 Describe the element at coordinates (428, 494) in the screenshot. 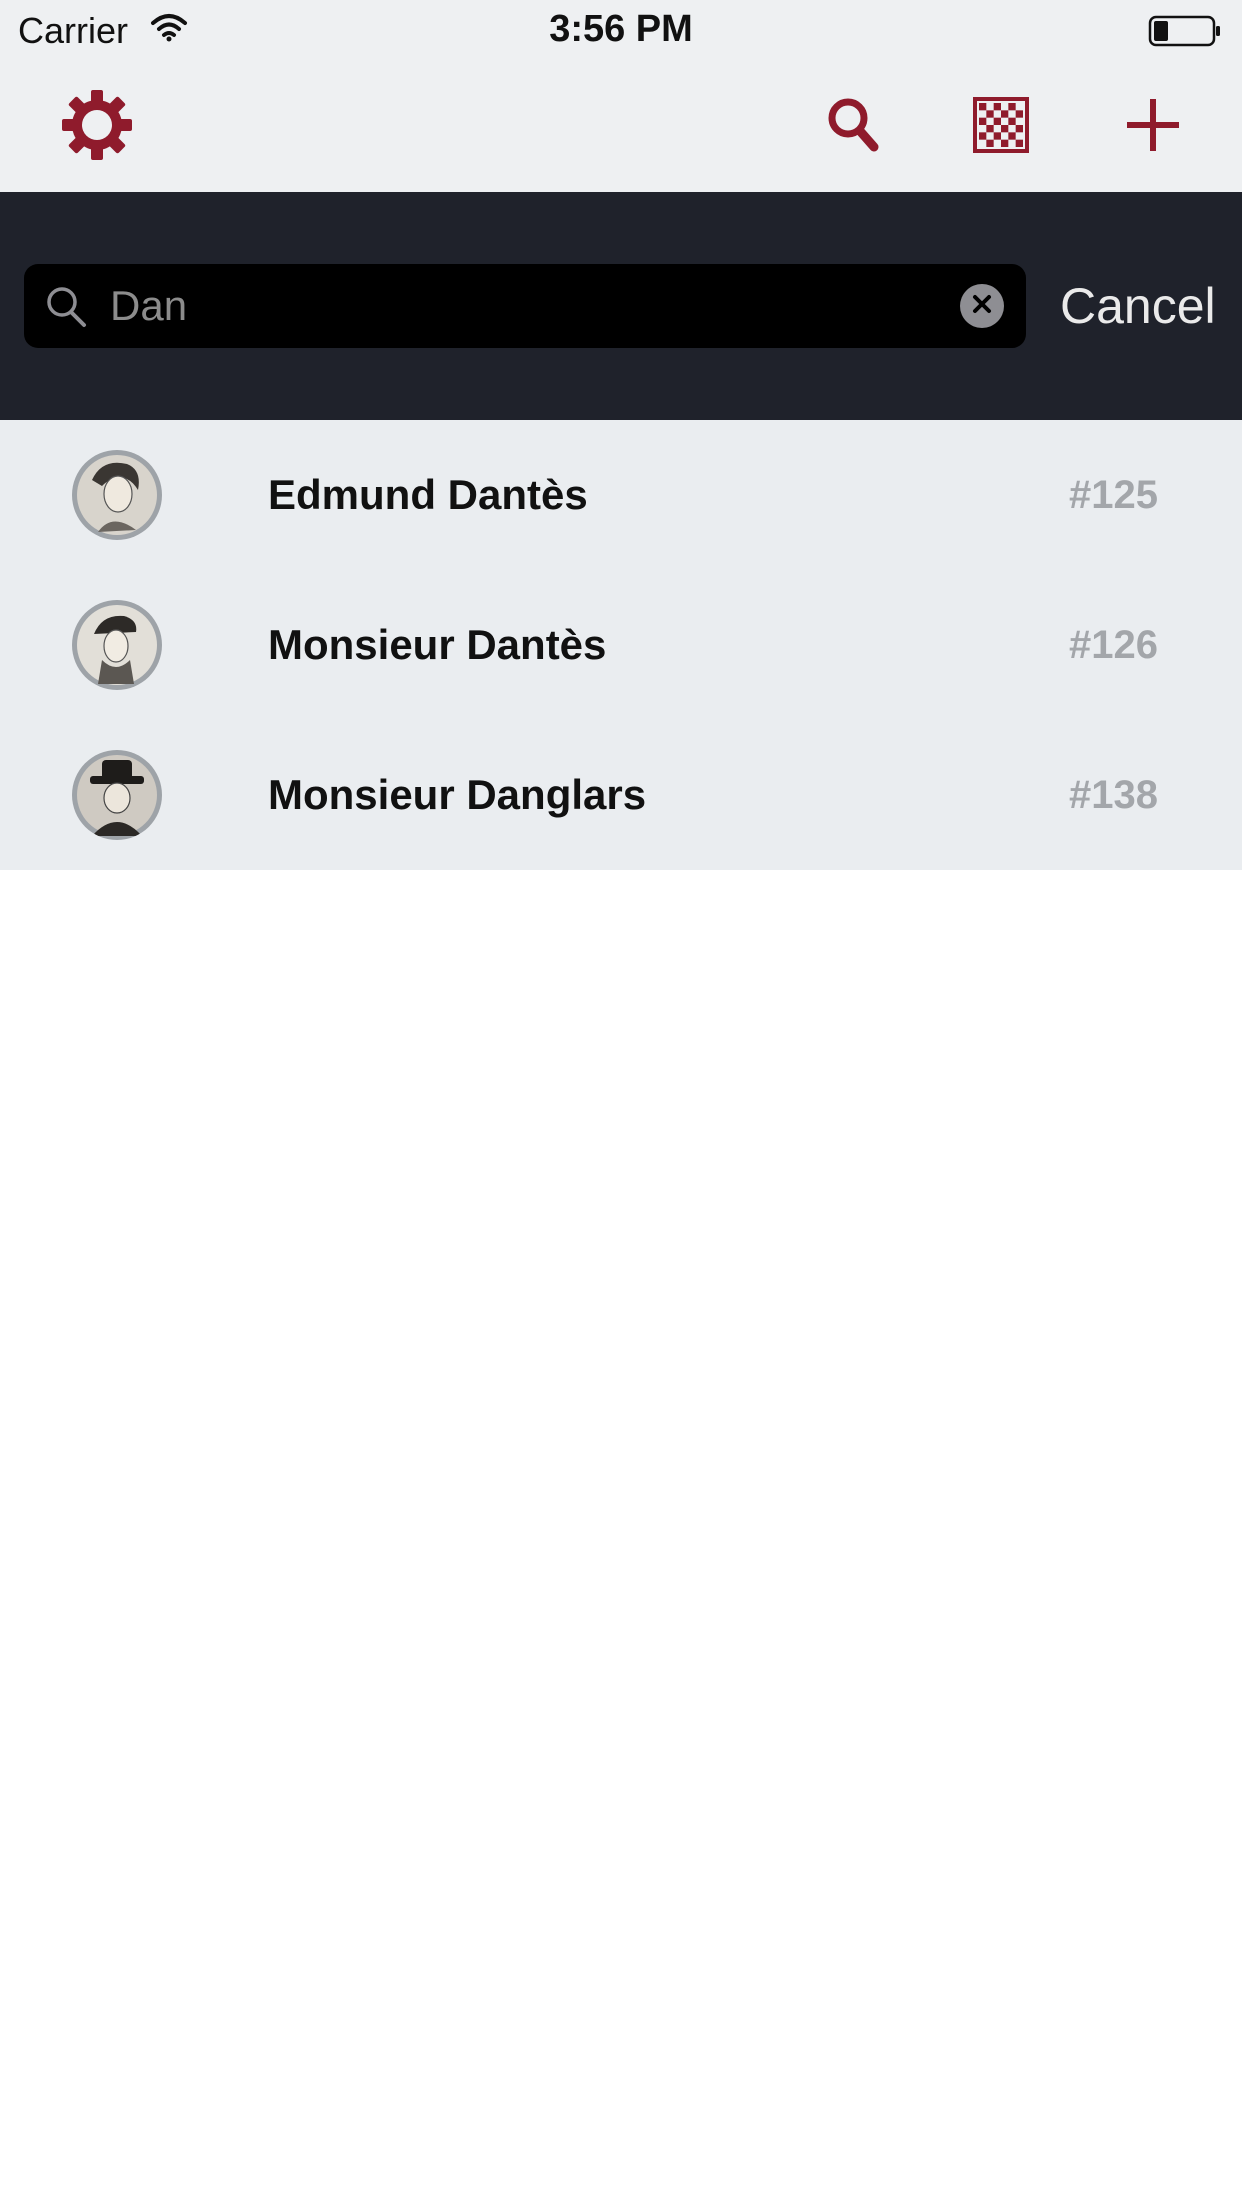

I see `result-name: Edmund Dantès` at that location.